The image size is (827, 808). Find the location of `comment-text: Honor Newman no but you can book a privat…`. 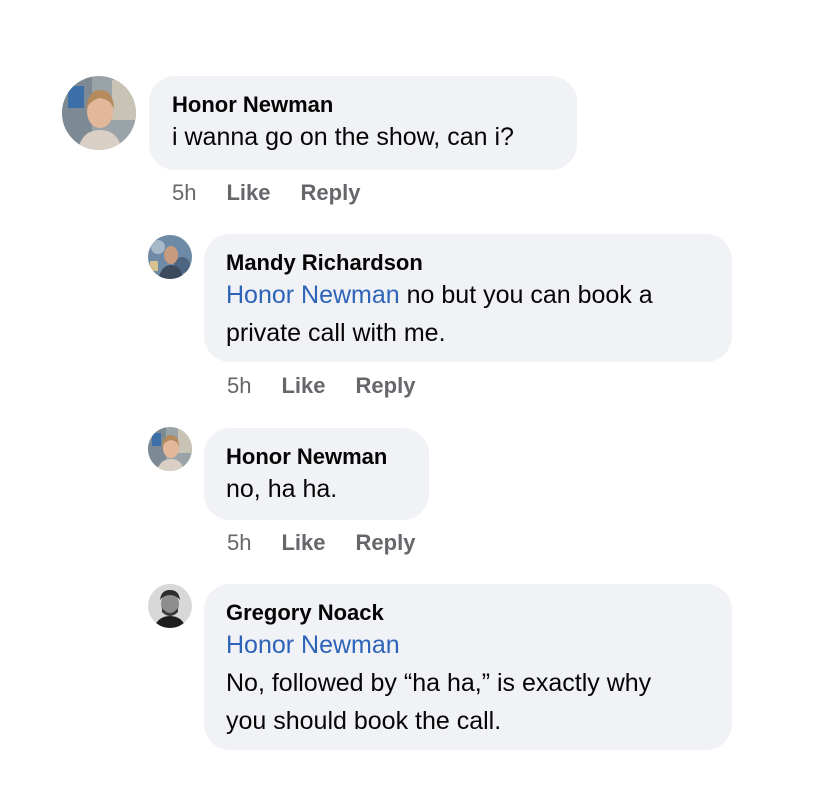

comment-text: Honor Newman no but you can book a privat… is located at coordinates (439, 314).